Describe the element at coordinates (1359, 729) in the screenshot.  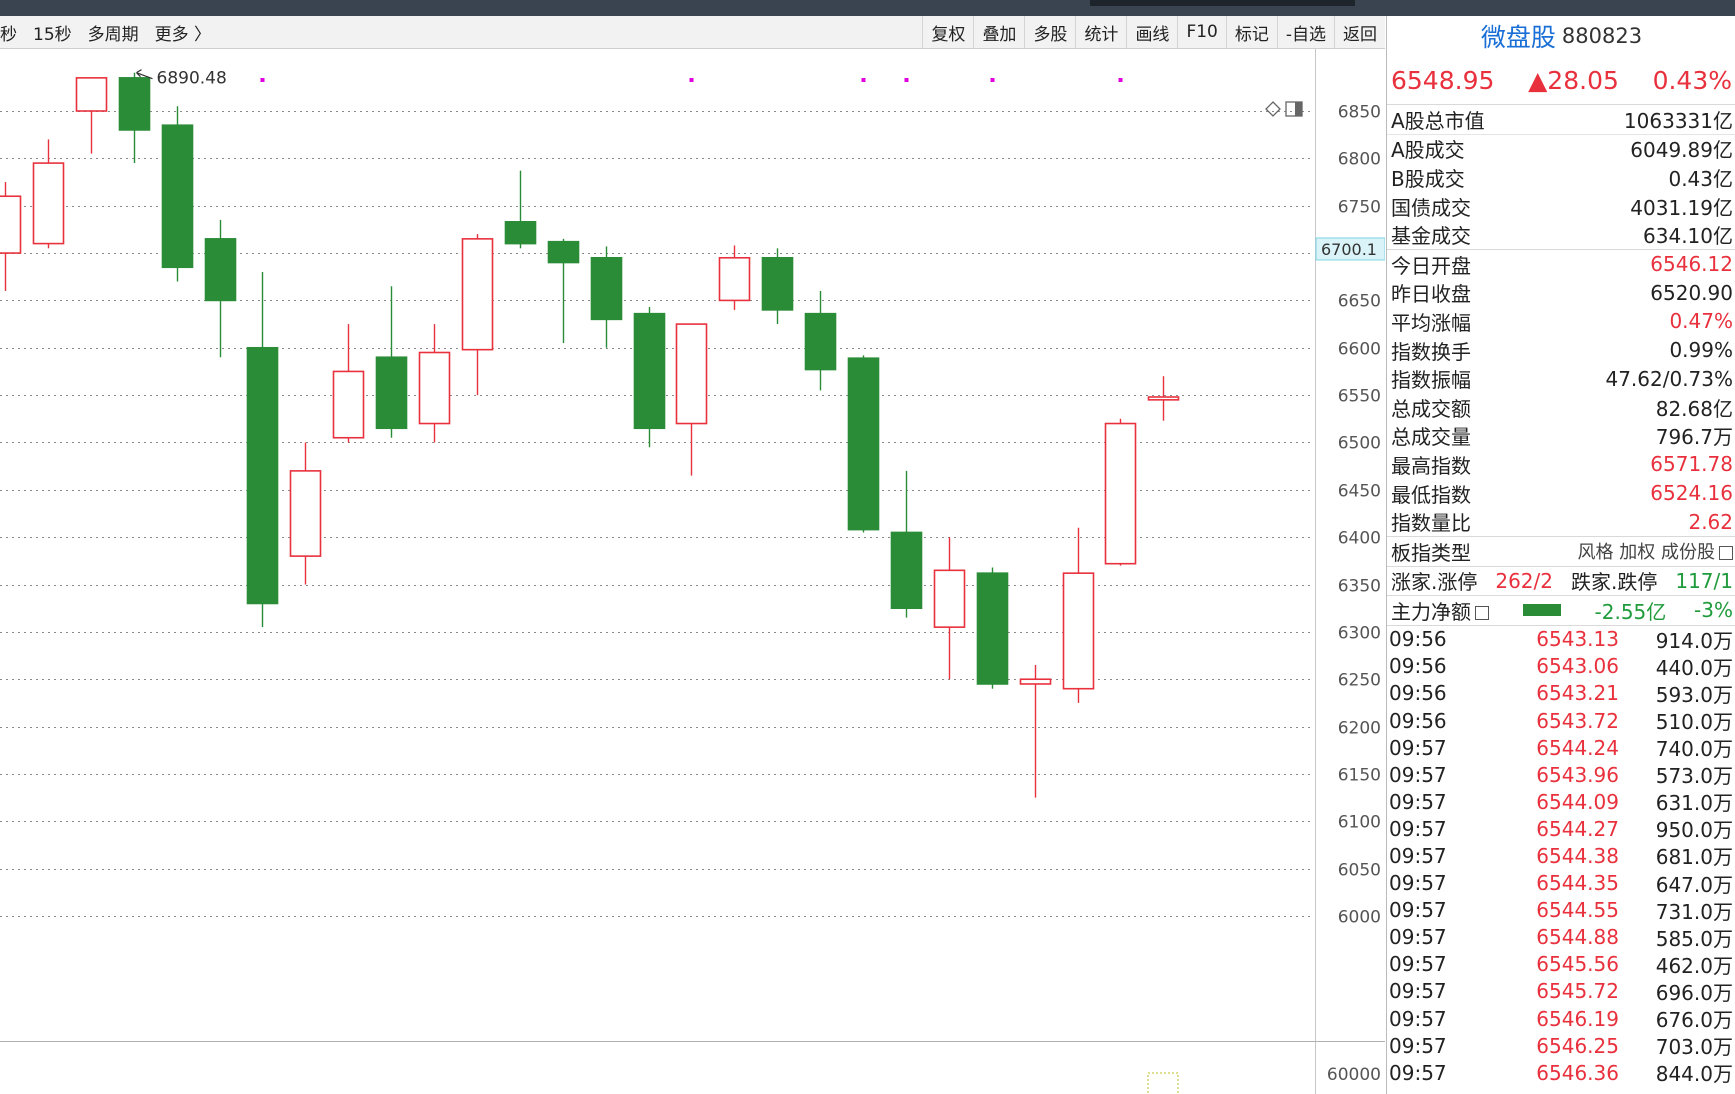
I see `price-tick-label: 6200` at that location.